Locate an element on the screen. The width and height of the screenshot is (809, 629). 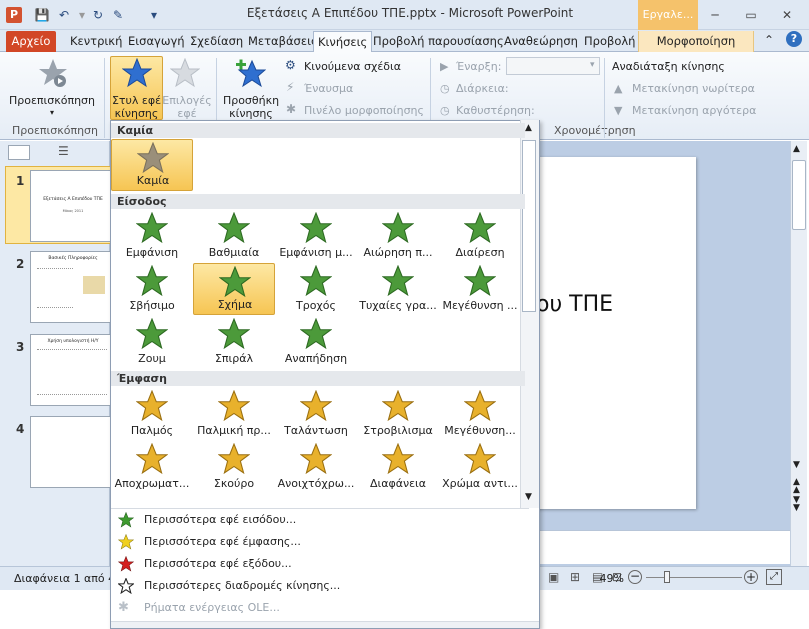
thumb-title: Εξετάσεις Α Επιπέδου ΤΠΕ is located at coordinates (73, 199).